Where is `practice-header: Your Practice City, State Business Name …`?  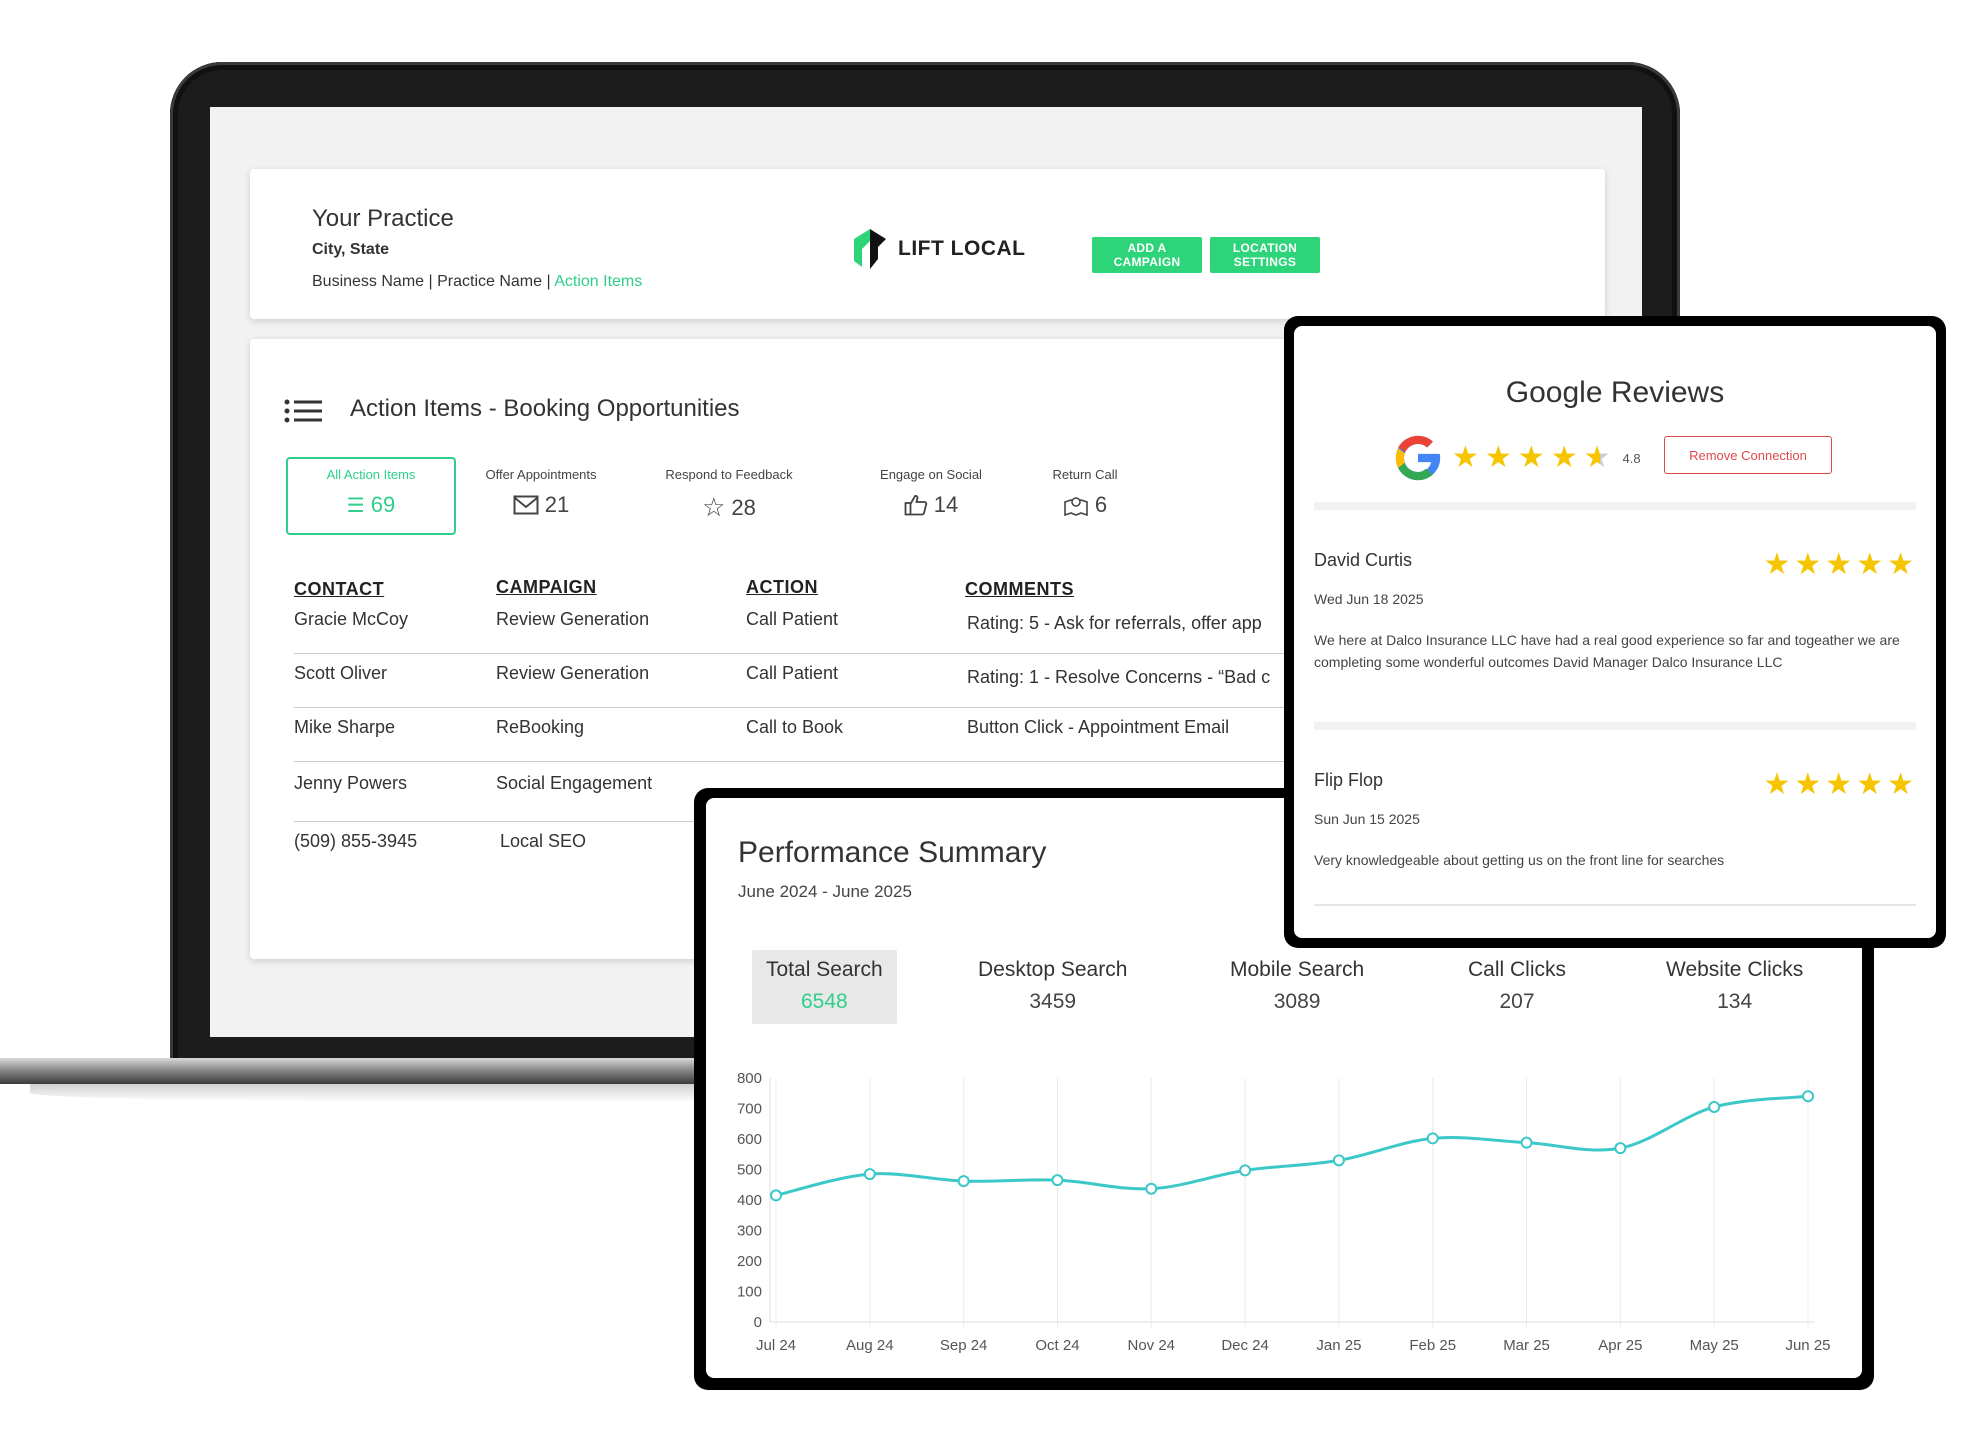 practice-header: Your Practice City, State Business Name … is located at coordinates (927, 244).